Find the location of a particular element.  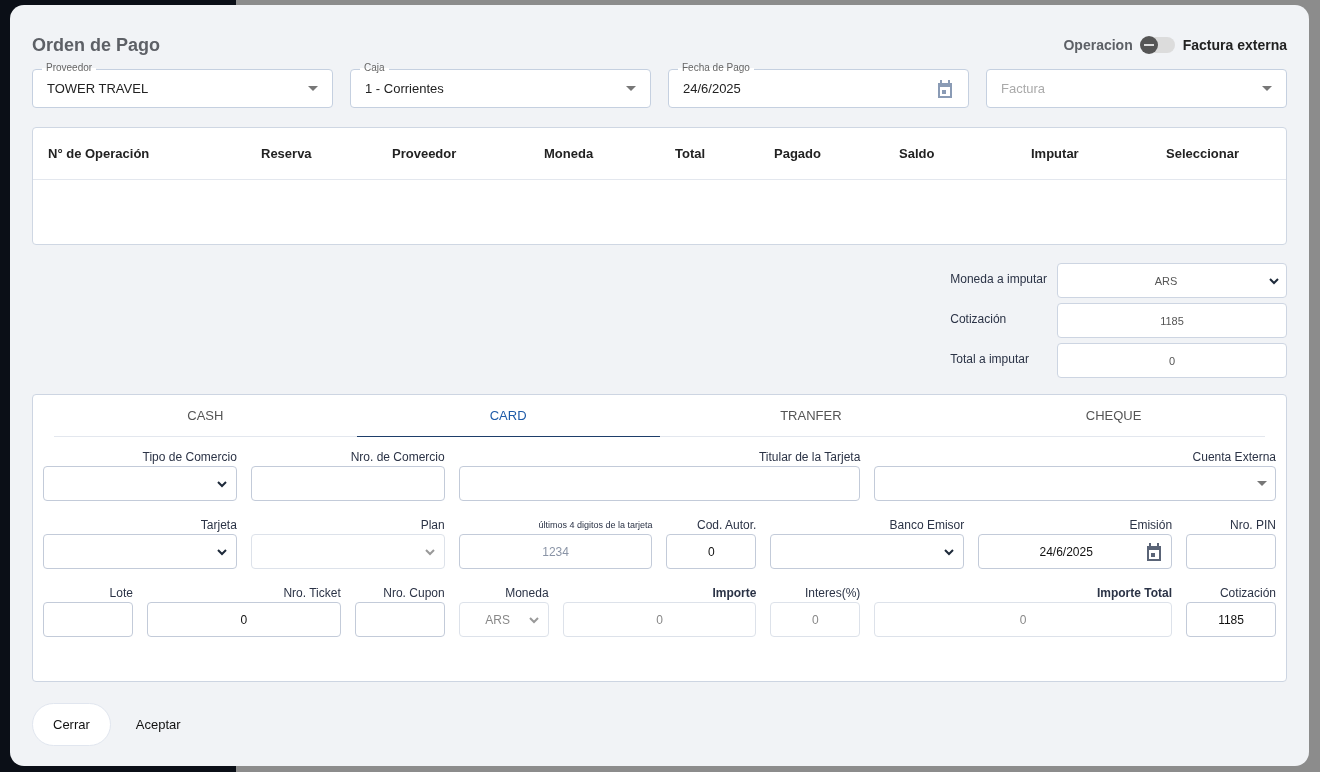

field-label: Moneda is located at coordinates (526, 594).